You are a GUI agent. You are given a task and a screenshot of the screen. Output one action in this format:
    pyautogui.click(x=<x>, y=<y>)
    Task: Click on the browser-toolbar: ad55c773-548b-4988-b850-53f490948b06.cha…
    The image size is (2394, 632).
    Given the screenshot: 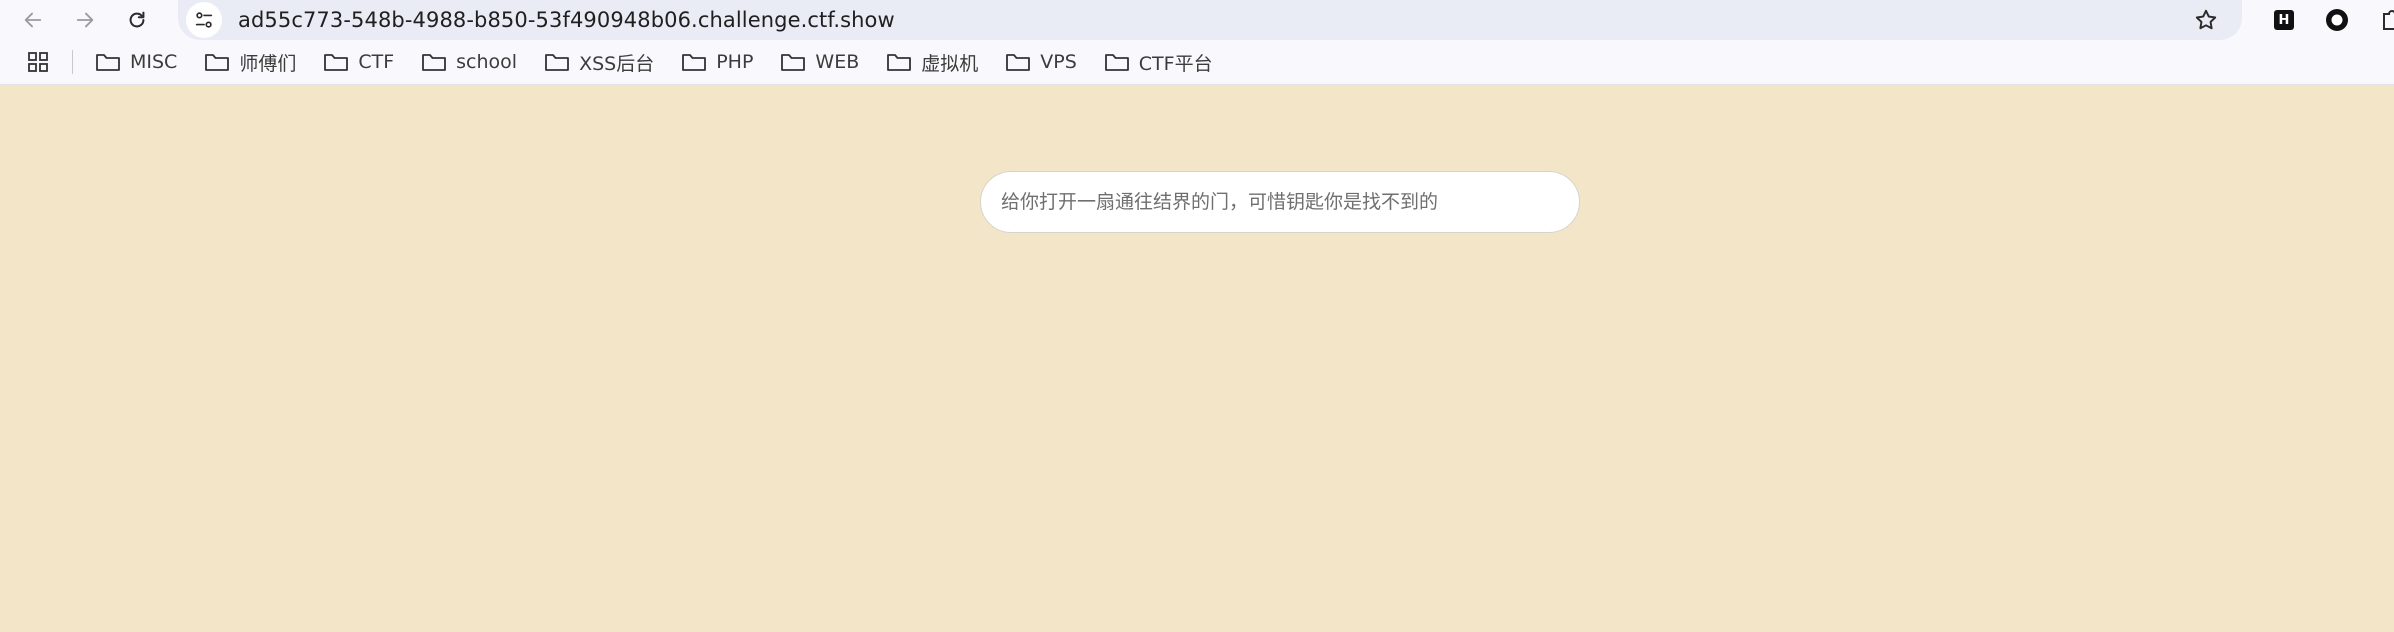 What is the action you would take?
    pyautogui.click(x=1197, y=20)
    